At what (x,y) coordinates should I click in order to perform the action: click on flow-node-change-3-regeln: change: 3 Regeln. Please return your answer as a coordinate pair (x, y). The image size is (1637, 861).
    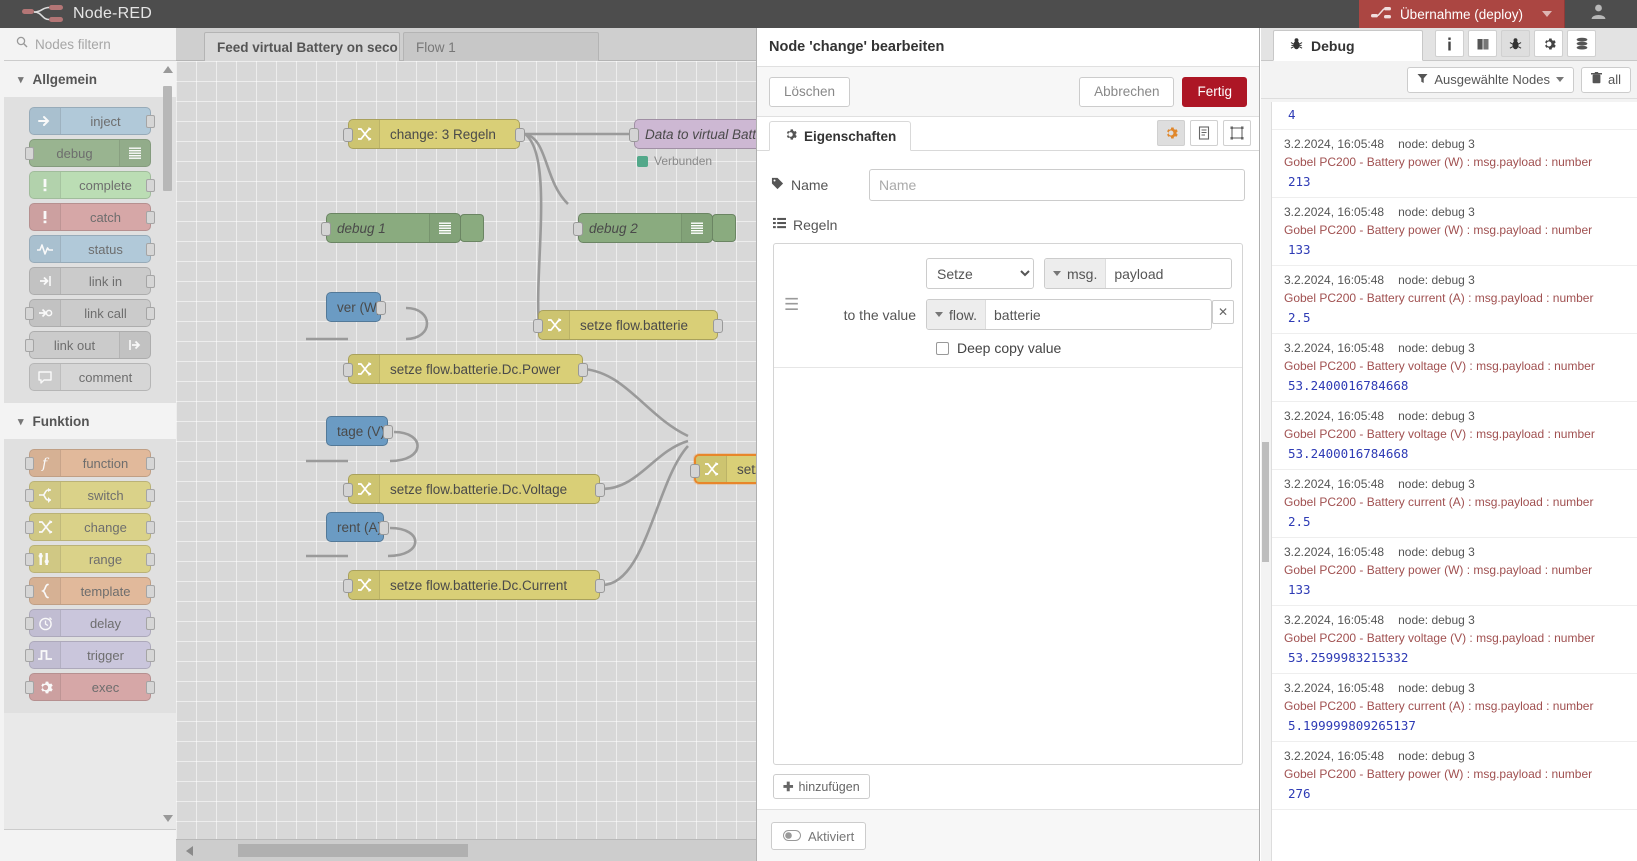
    Looking at the image, I should click on (434, 134).